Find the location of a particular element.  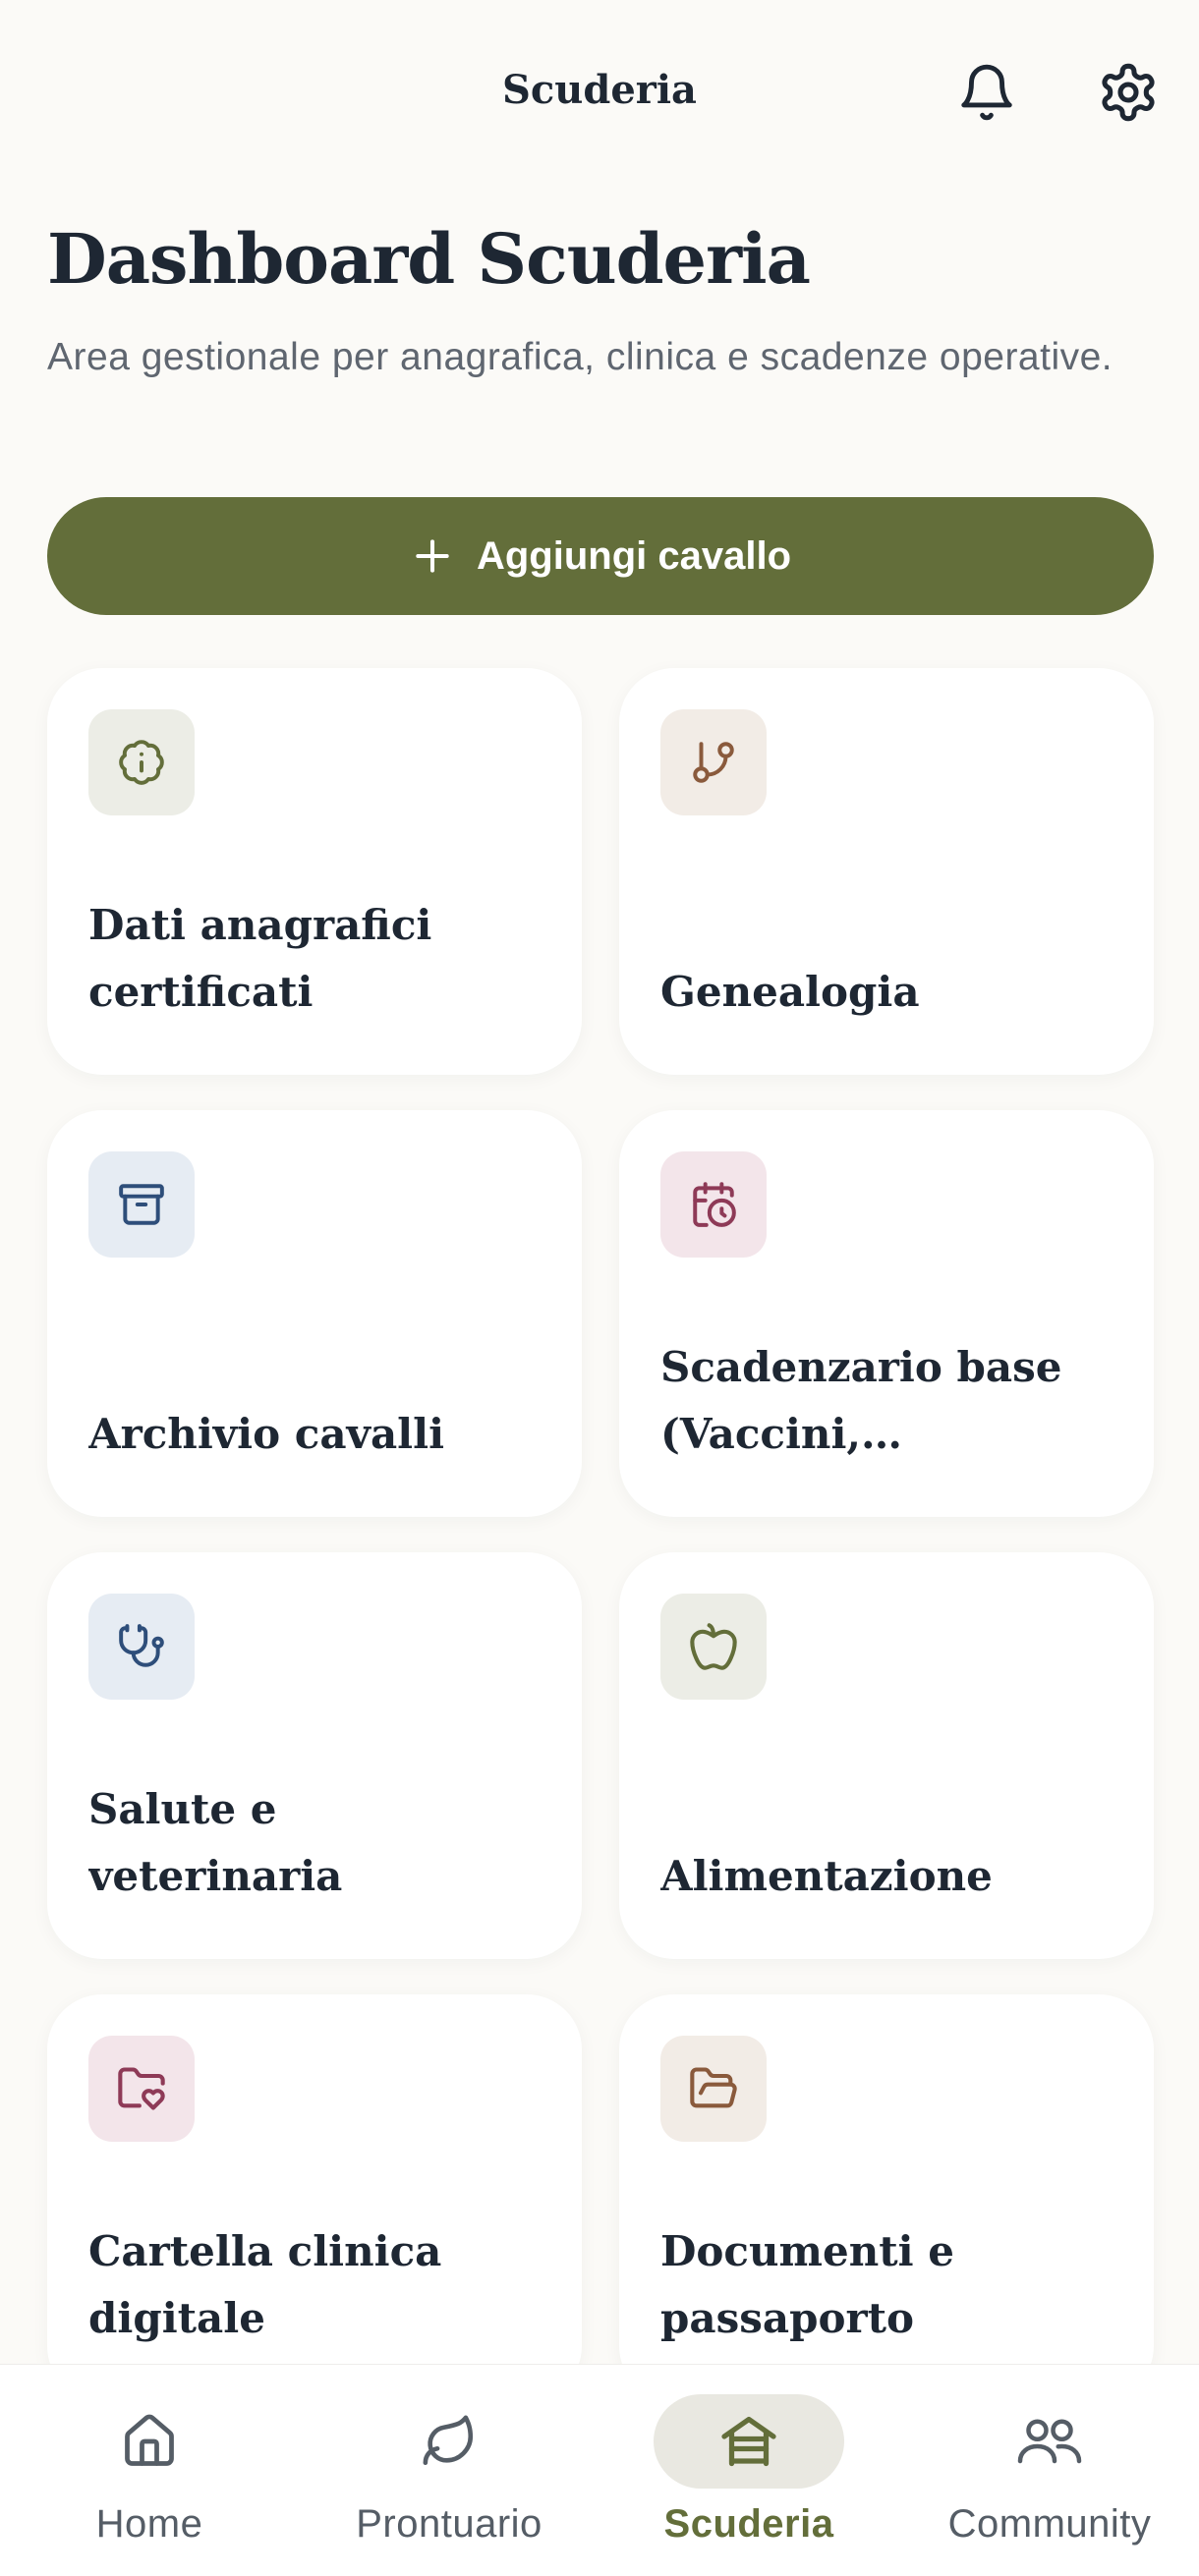

home-icon is located at coordinates (149, 2441).